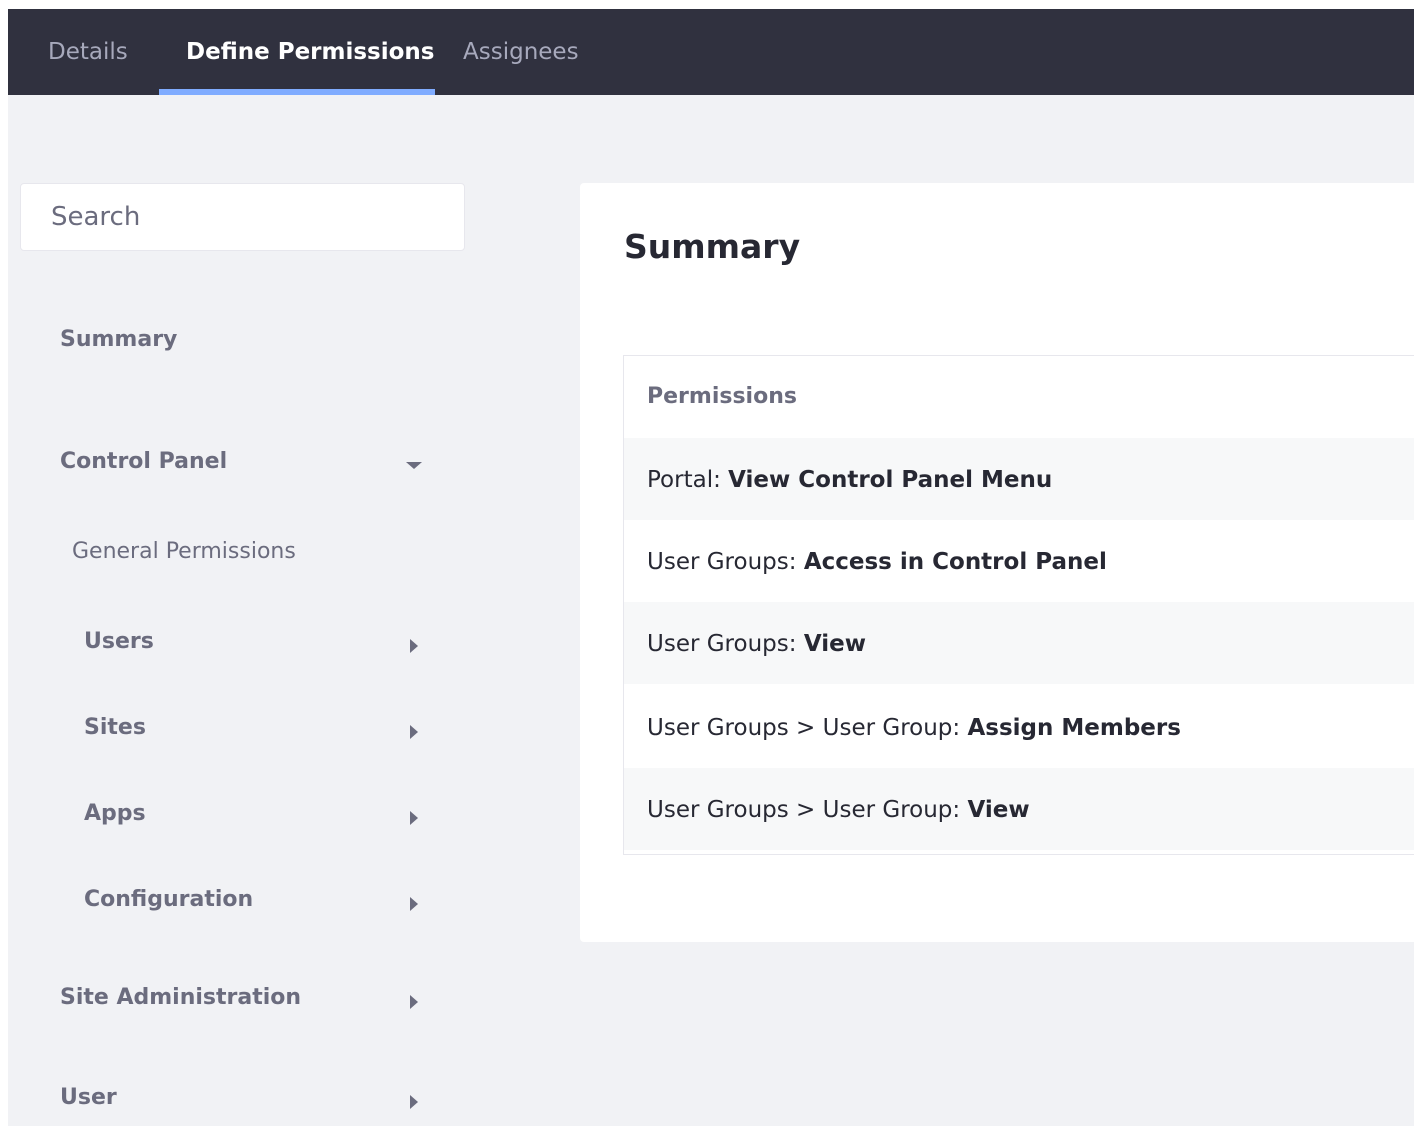 The image size is (1414, 1126). Describe the element at coordinates (414, 465) in the screenshot. I see `chevron-down-icon` at that location.